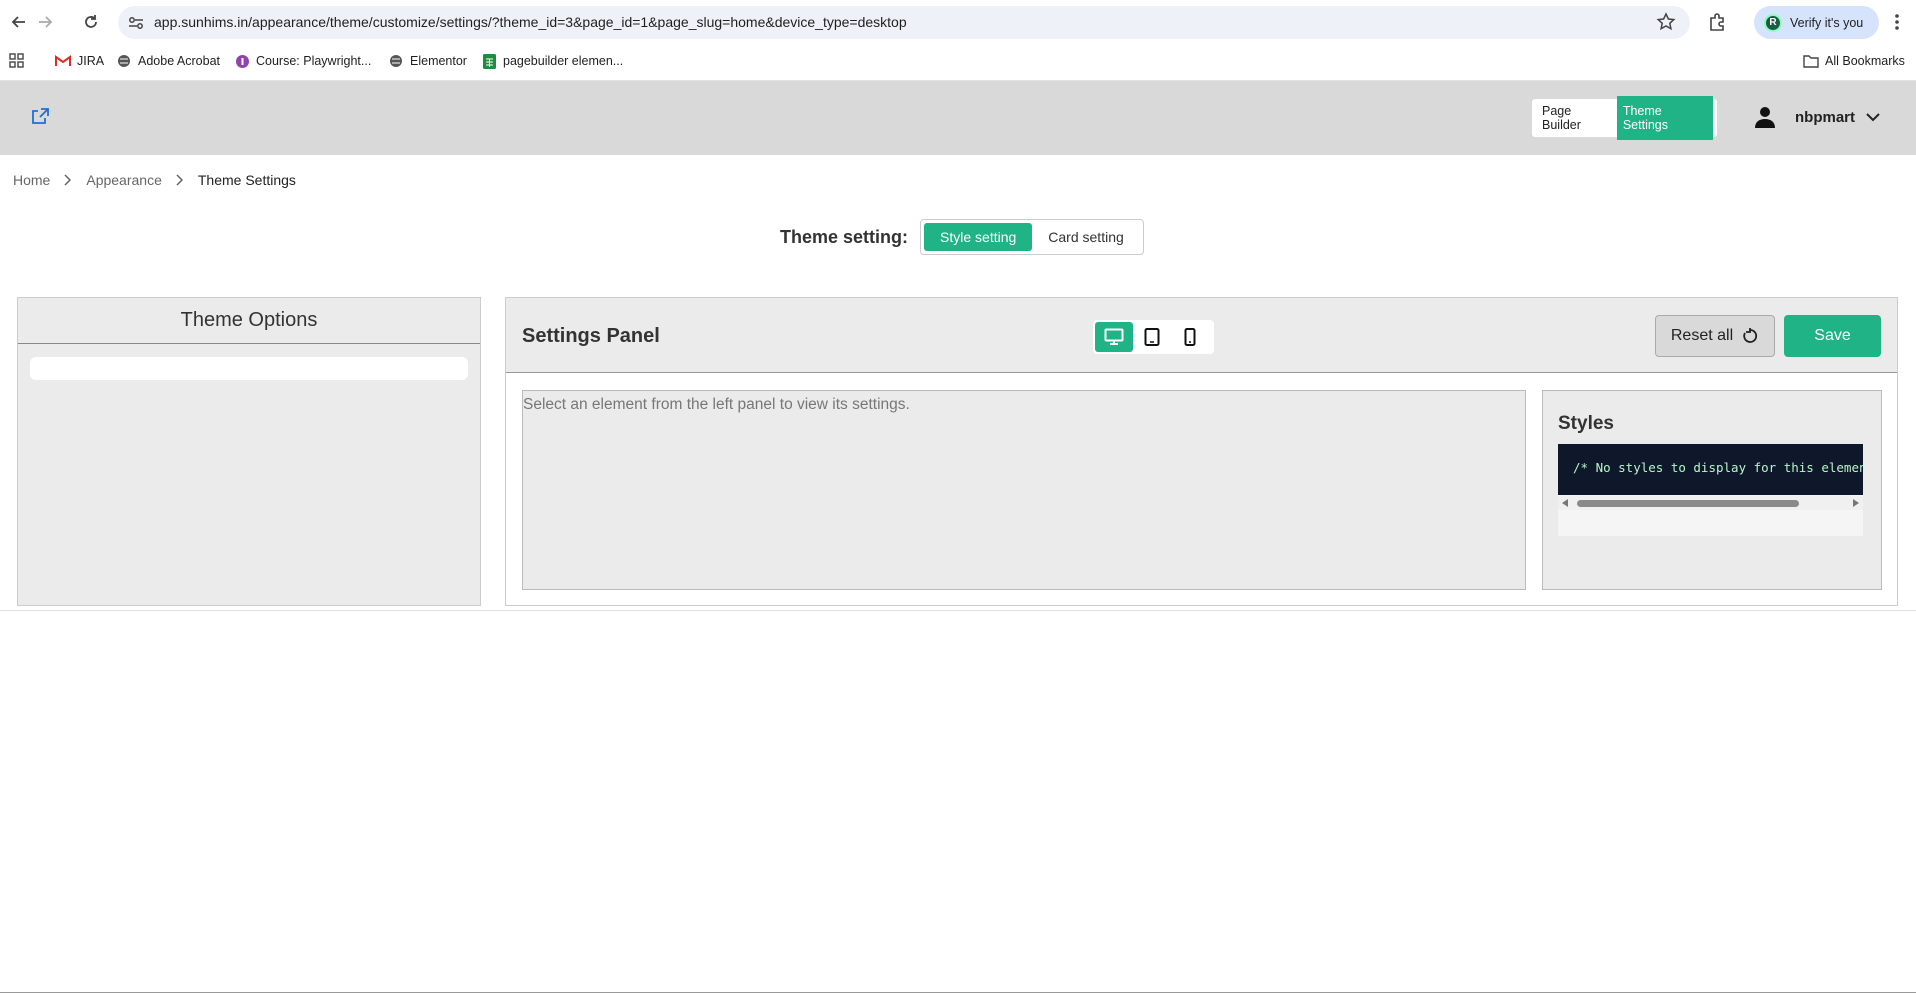  What do you see at coordinates (1717, 22) in the screenshot?
I see `extensions-icon` at bounding box center [1717, 22].